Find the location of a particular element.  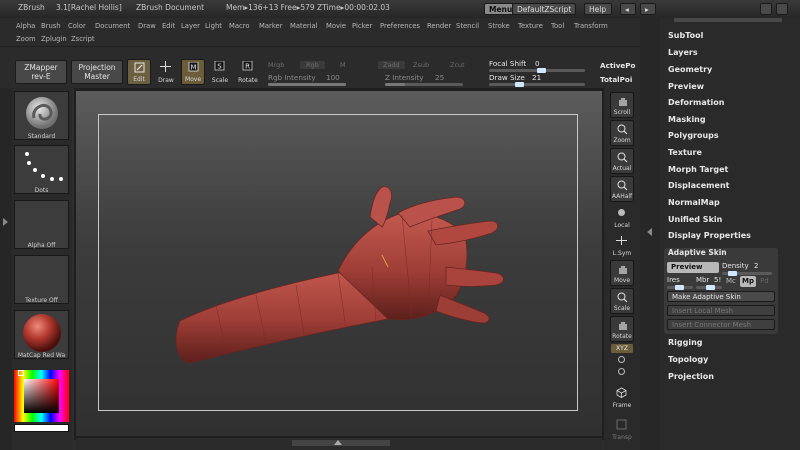

menu-brush: Brush is located at coordinates (51, 26).